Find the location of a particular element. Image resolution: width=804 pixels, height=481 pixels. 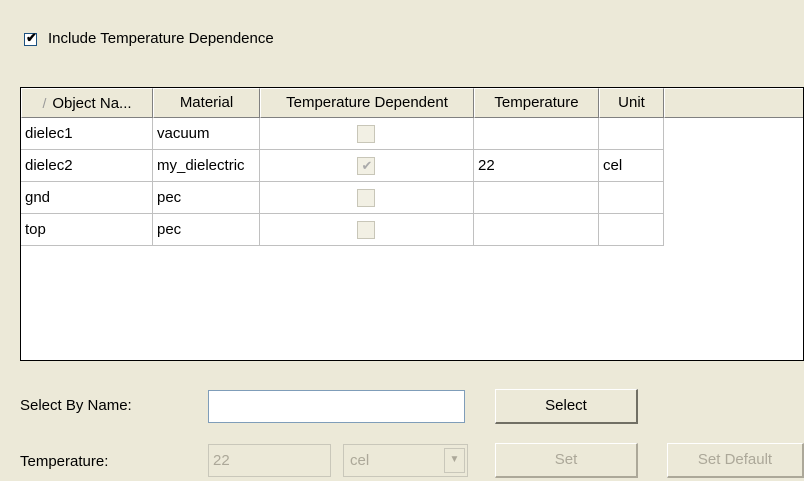

temperature-unit-select: cel ▼ is located at coordinates (405, 460).